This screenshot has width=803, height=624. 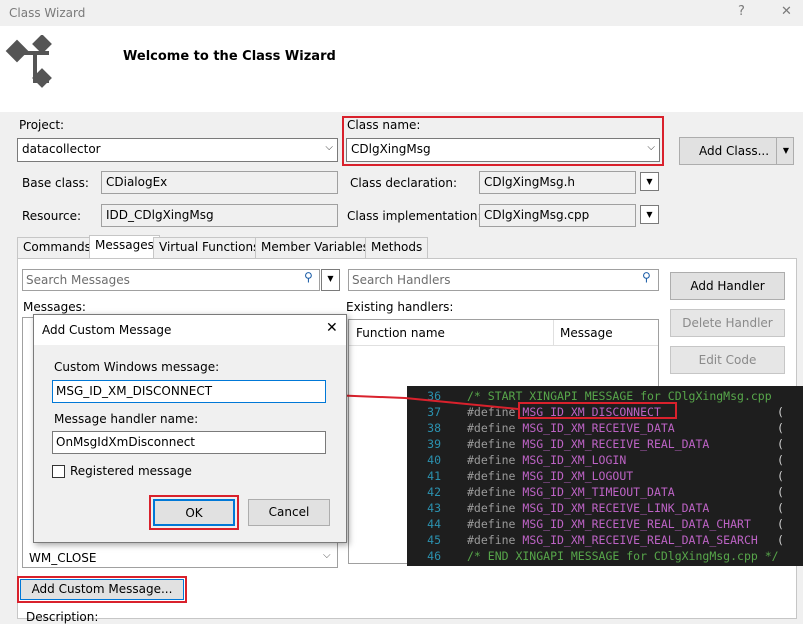 I want to click on handler-name-input: OnMsgIdXmDisconnect, so click(x=189, y=442).